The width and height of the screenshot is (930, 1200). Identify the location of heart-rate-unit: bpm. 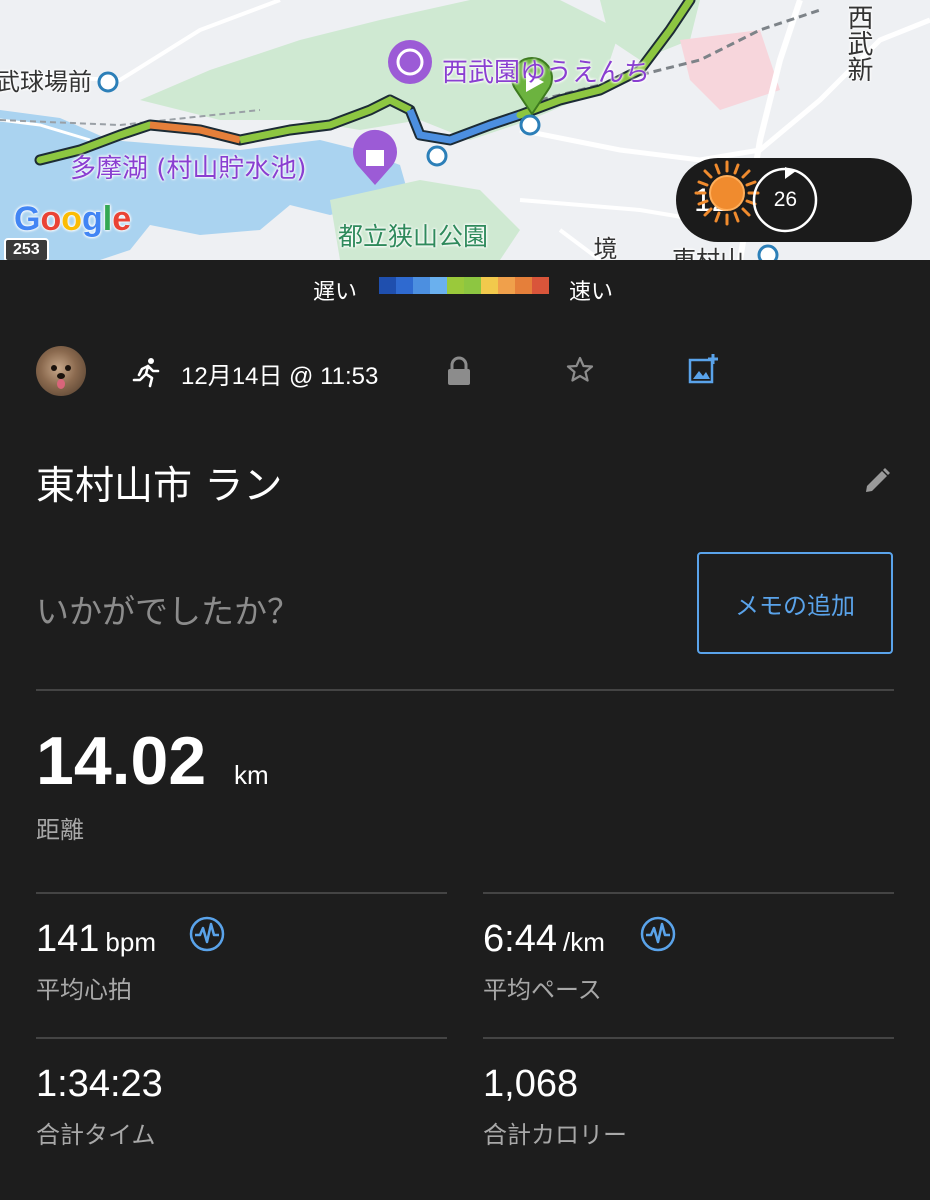
(130, 942).